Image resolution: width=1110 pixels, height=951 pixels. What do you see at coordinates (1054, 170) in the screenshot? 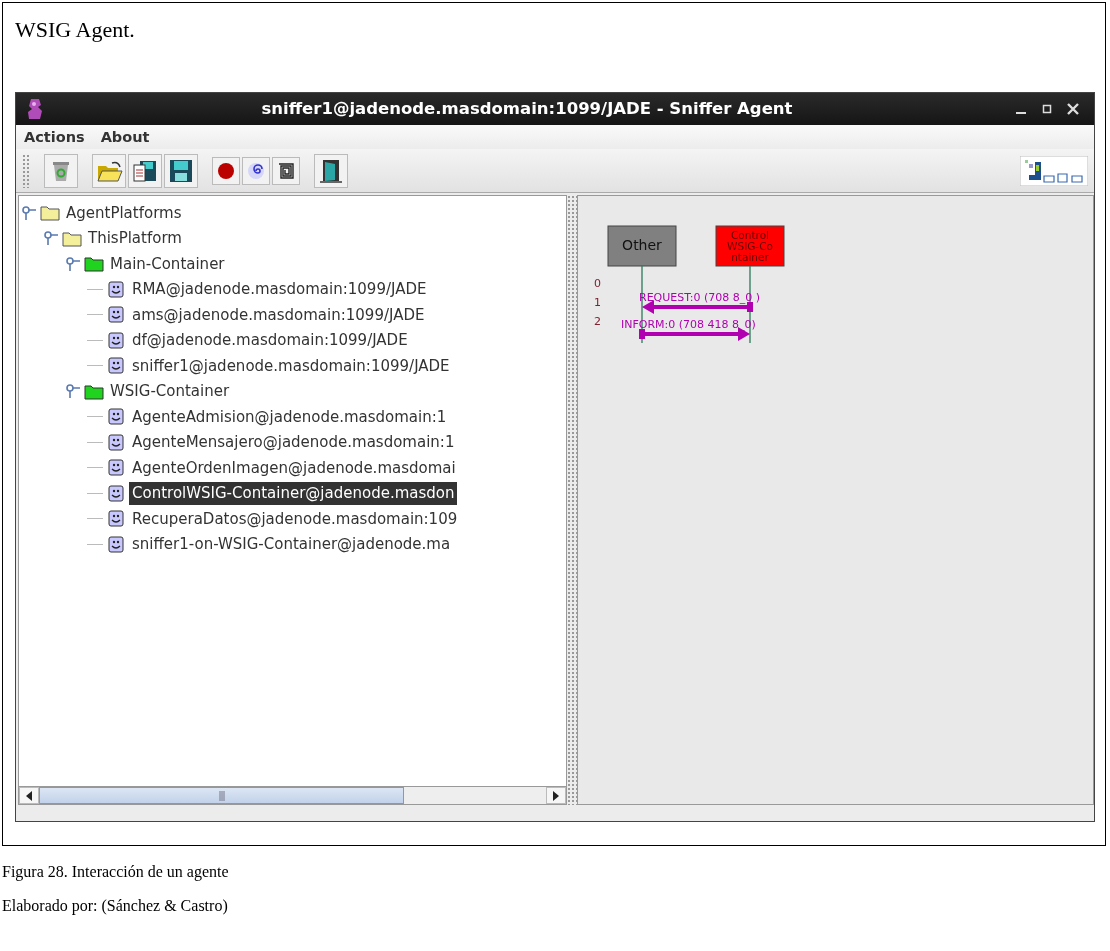
I see `logo-icon` at bounding box center [1054, 170].